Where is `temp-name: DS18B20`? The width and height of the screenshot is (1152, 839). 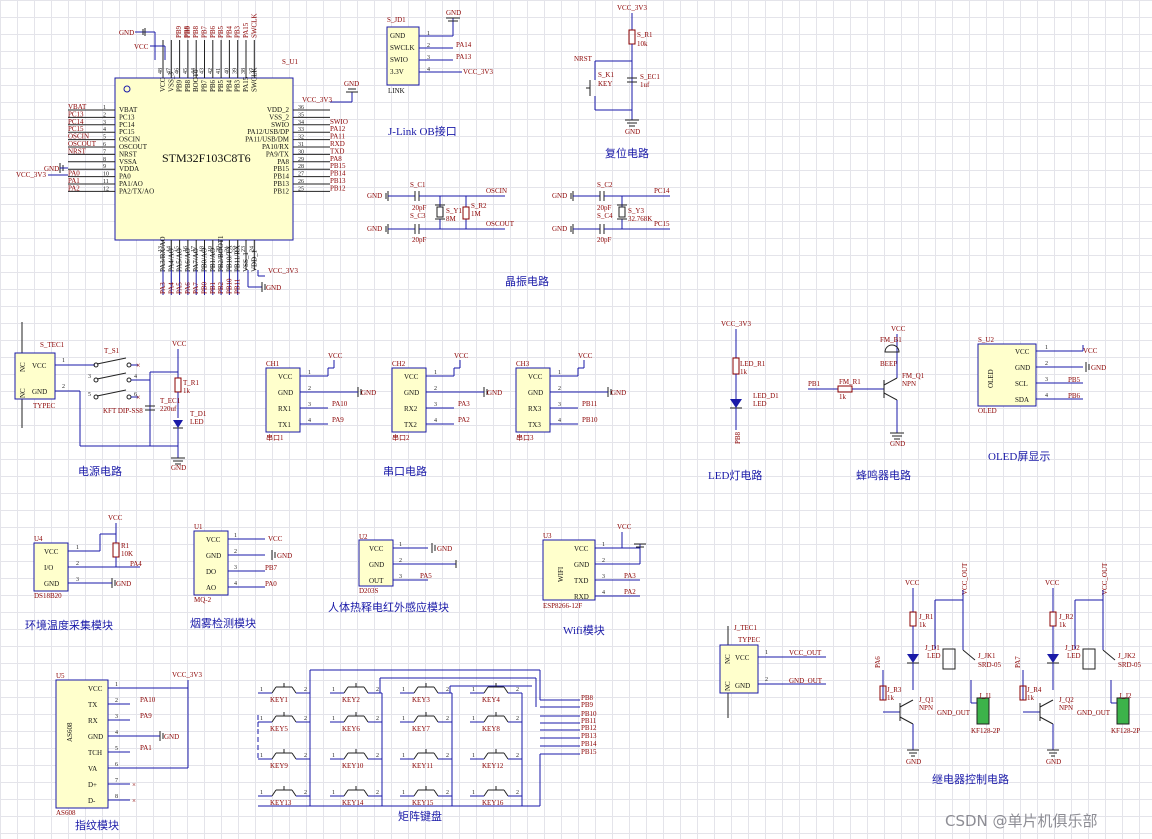
temp-name: DS18B20 is located at coordinates (48, 596).